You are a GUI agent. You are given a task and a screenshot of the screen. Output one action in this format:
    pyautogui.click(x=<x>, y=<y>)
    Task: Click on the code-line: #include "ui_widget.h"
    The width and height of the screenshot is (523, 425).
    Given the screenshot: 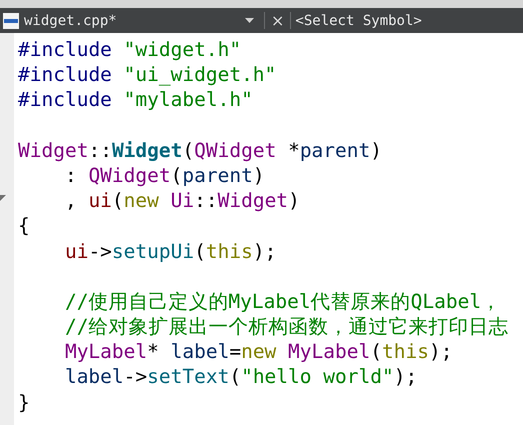 What is the action you would take?
    pyautogui.click(x=148, y=75)
    